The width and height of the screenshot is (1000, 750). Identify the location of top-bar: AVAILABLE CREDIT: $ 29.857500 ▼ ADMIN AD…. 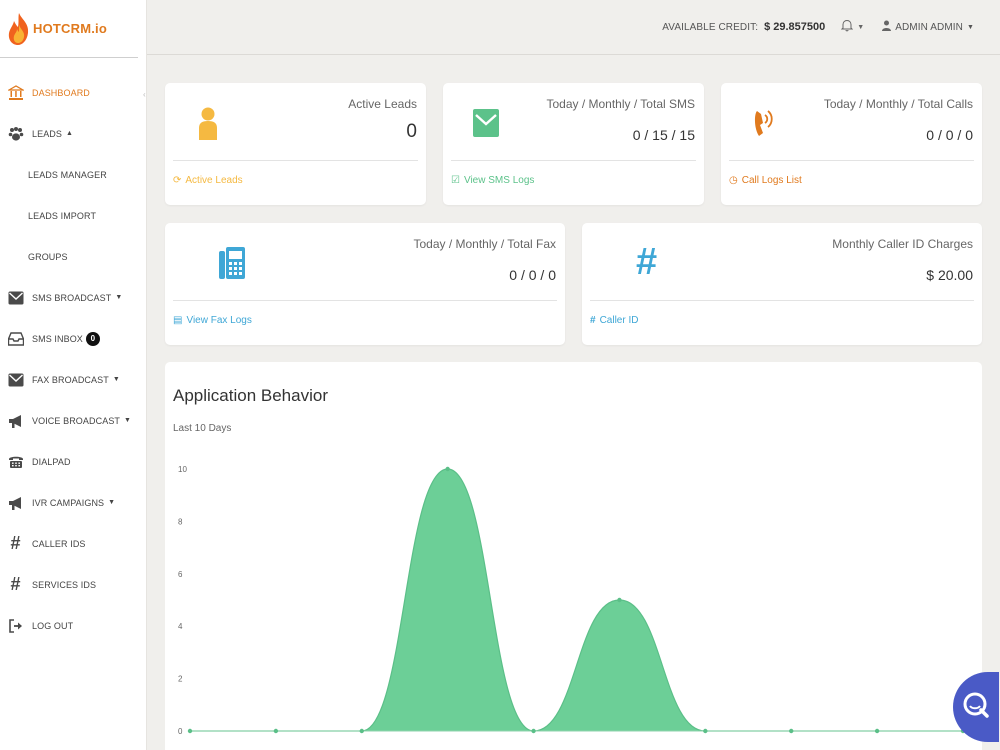
(573, 27).